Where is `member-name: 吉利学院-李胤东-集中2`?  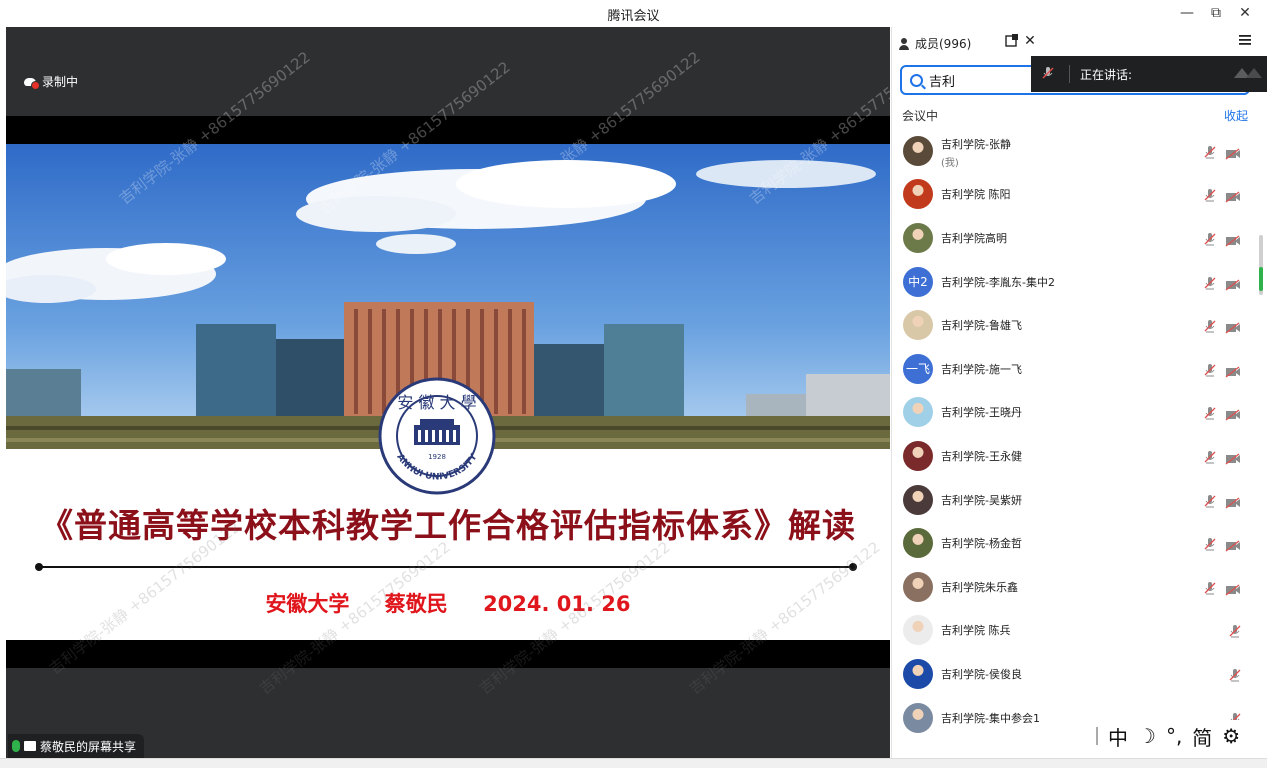 member-name: 吉利学院-李胤东-集中2 is located at coordinates (998, 282).